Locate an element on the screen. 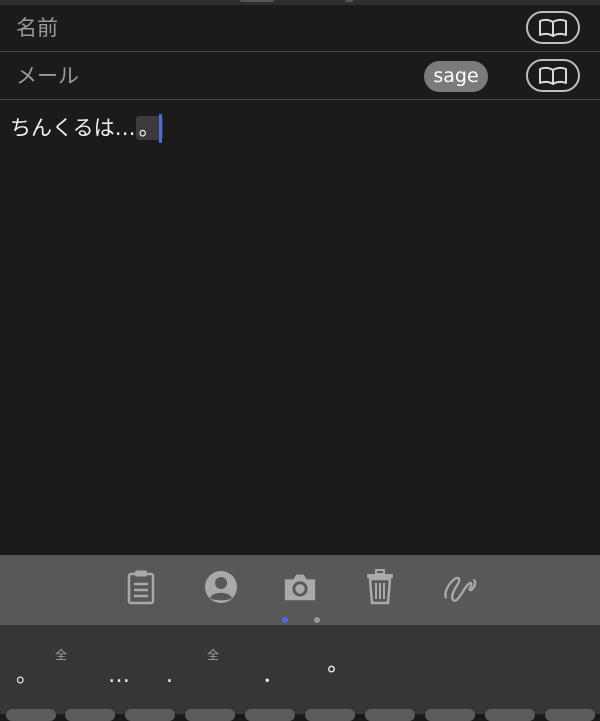 This screenshot has width=600, height=721. clipboard-icon is located at coordinates (141, 587).